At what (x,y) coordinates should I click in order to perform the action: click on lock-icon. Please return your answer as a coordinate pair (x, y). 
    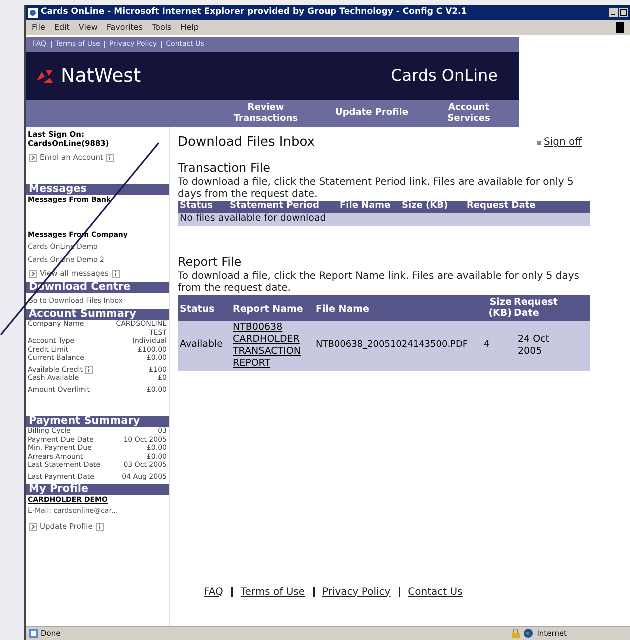
    Looking at the image, I should click on (516, 633).